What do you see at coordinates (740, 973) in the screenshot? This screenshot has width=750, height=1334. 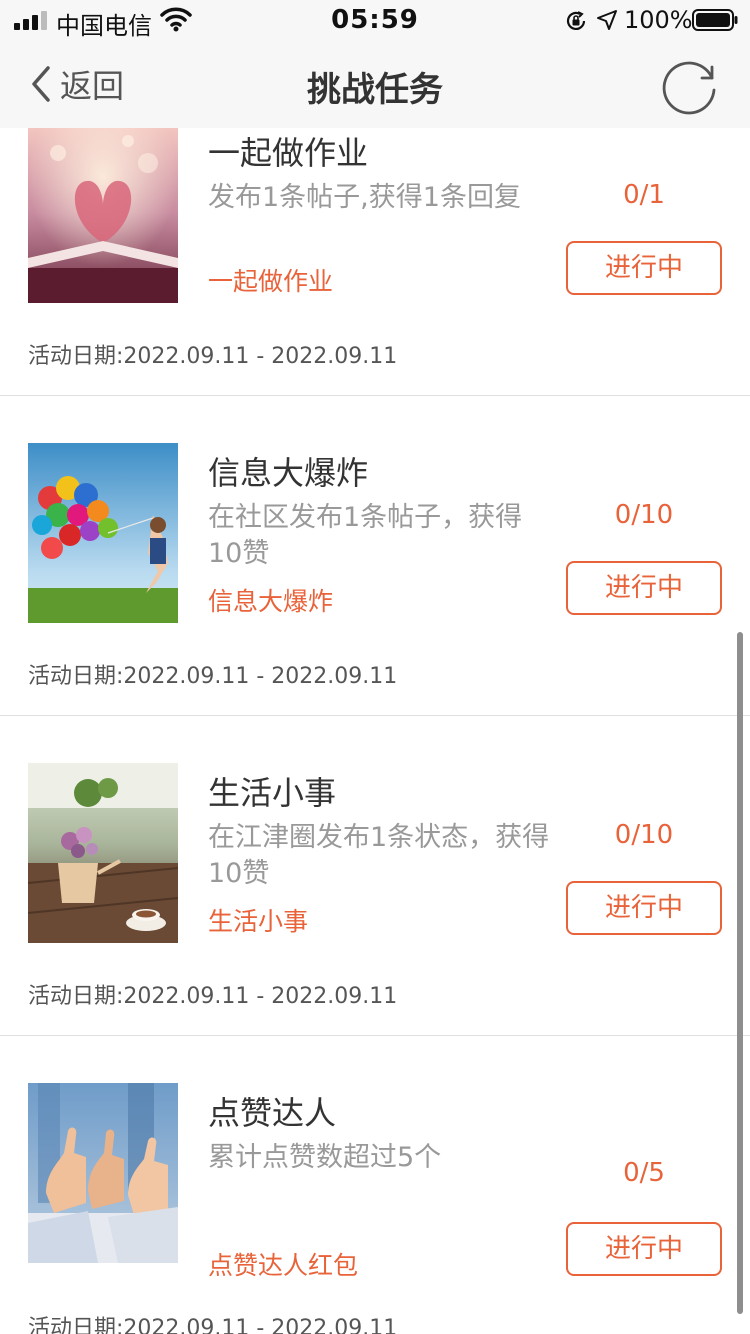 I see `scrollbar` at bounding box center [740, 973].